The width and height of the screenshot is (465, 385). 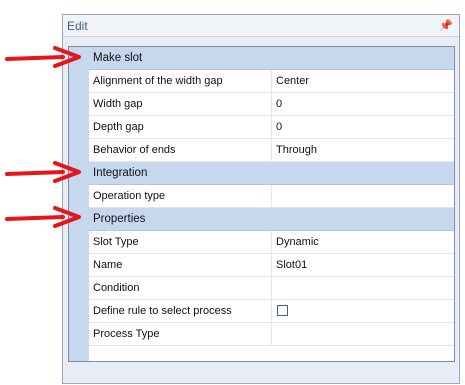 I want to click on property-row: Condition, so click(x=271, y=288).